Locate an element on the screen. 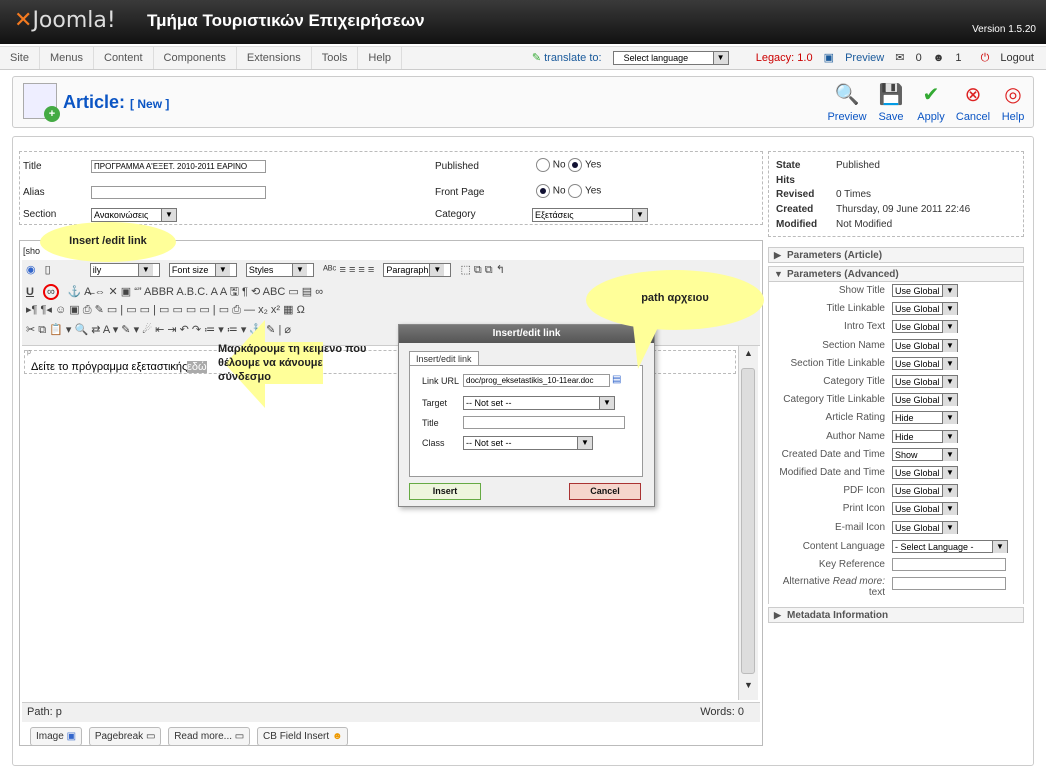 This screenshot has width=1046, height=779. scroll-down-icon: ▼ is located at coordinates (748, 685).